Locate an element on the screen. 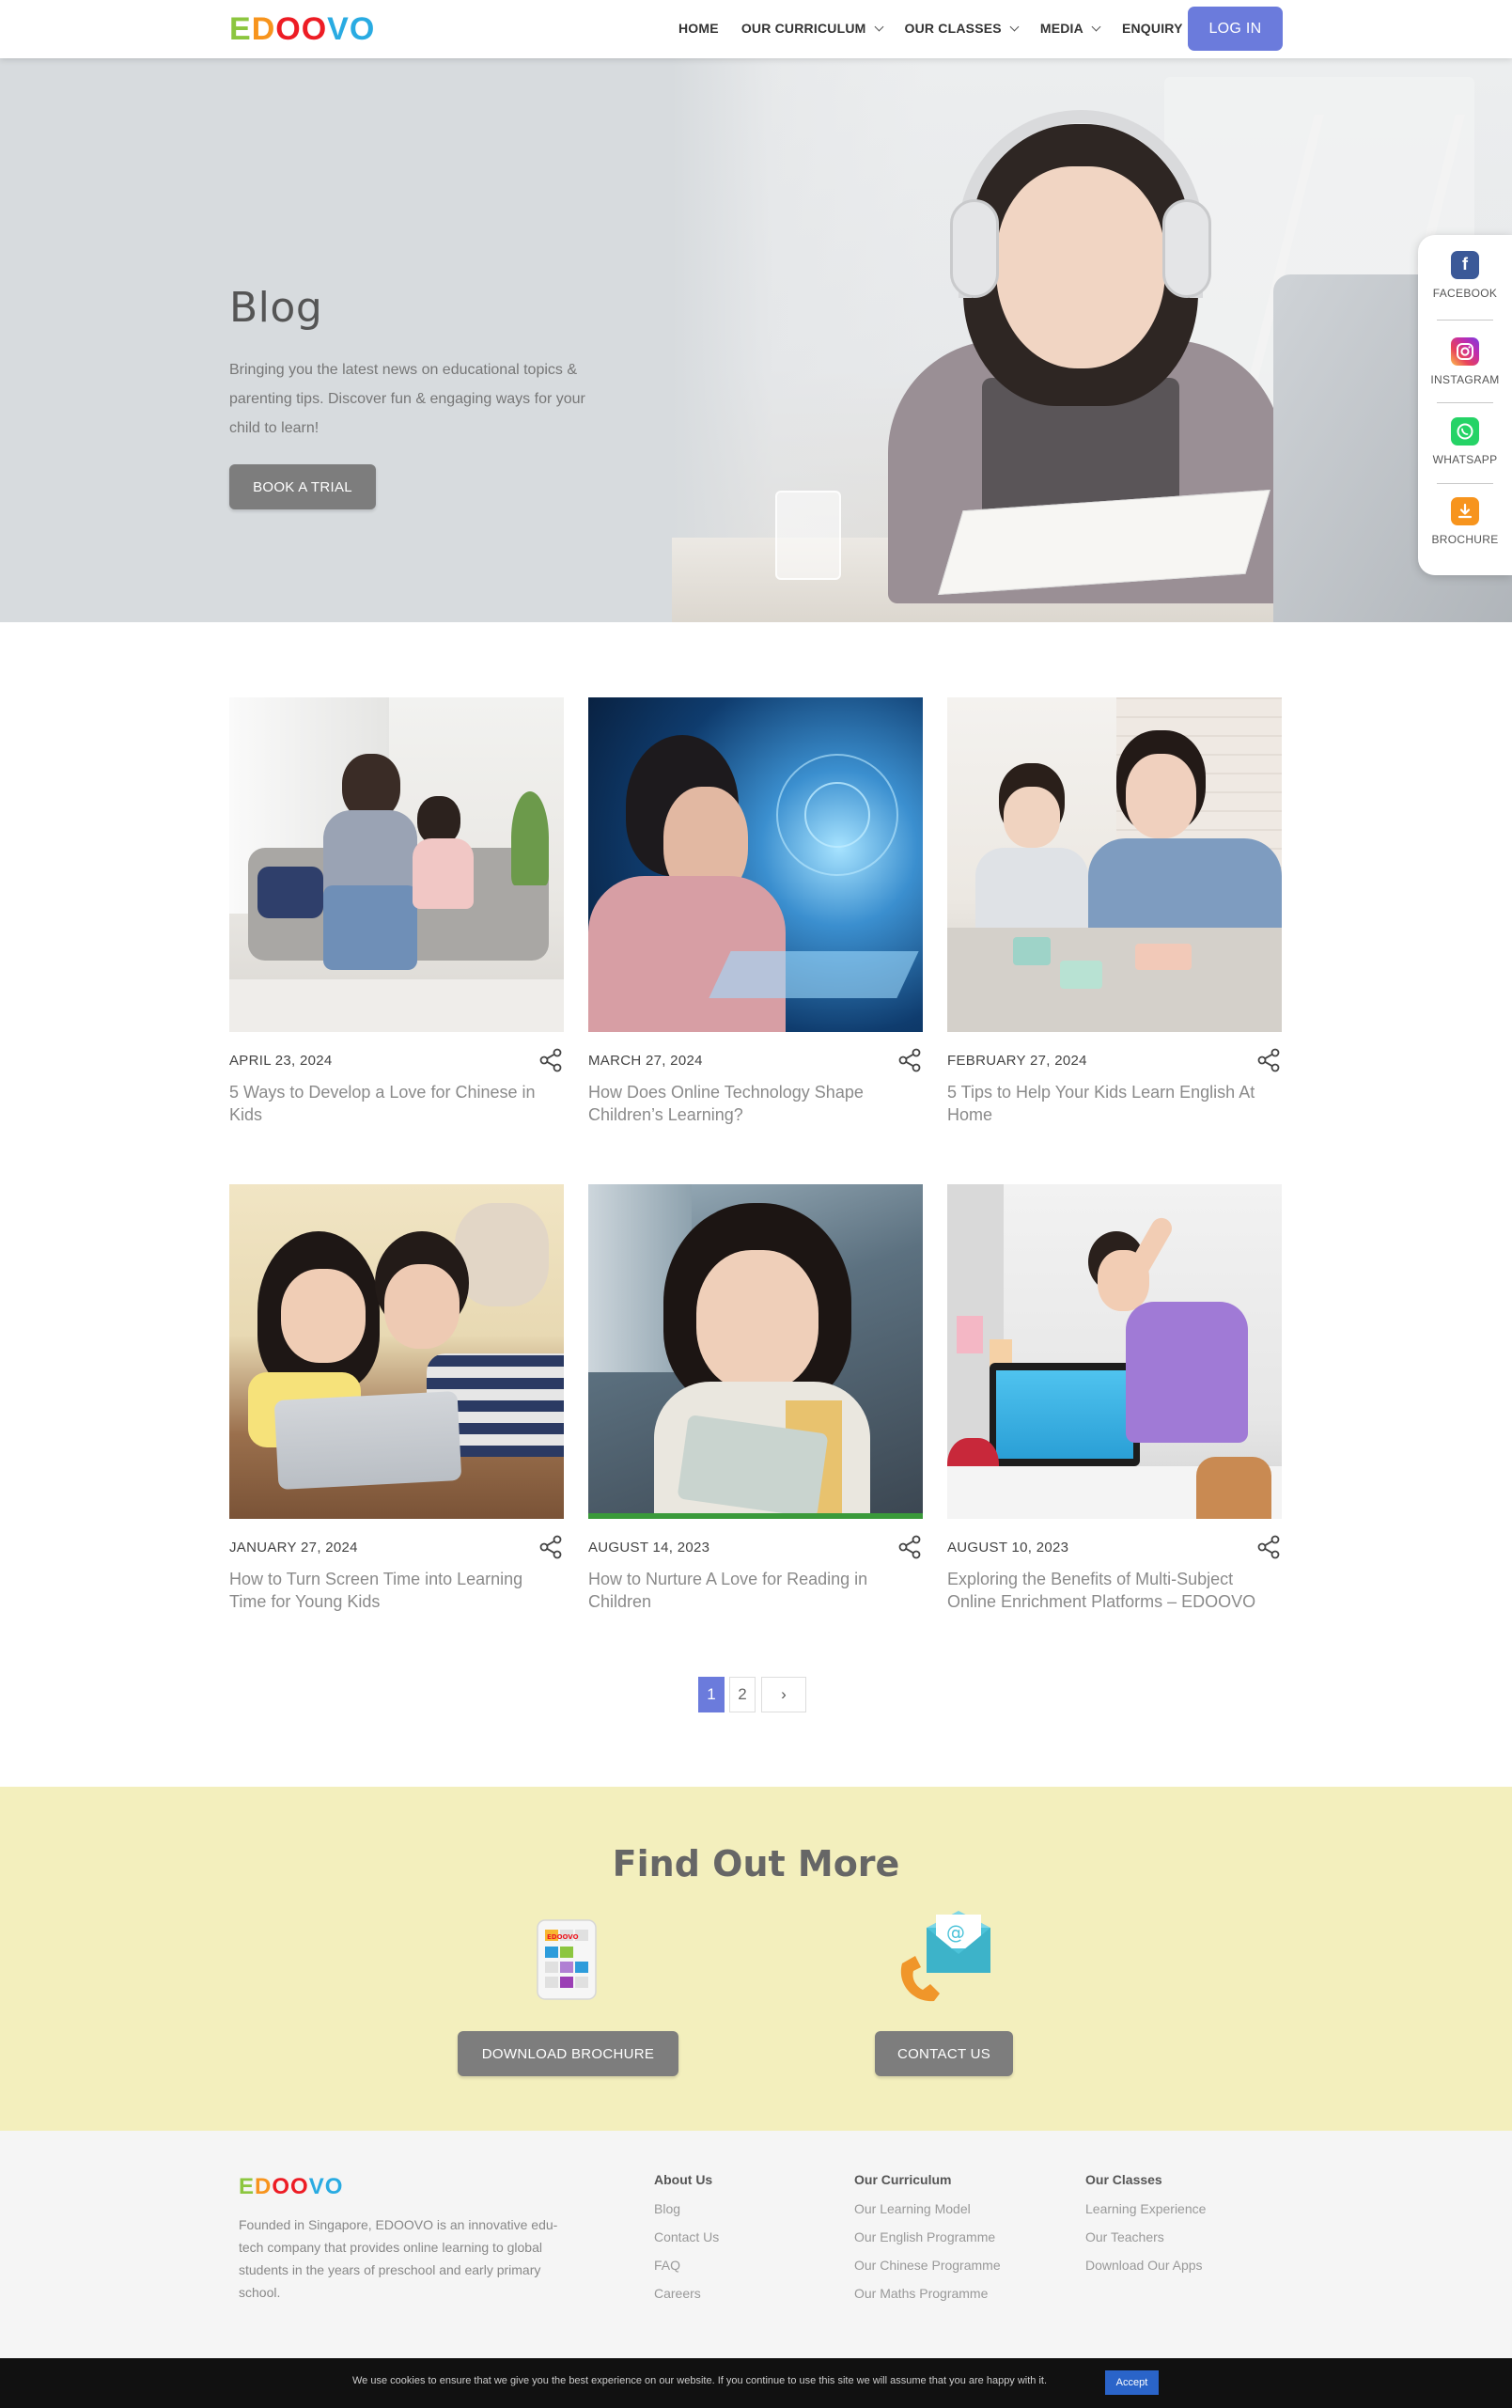 The width and height of the screenshot is (1512, 2408). download-brochure-button: DOWNLOAD BROCHURE is located at coordinates (568, 2053).